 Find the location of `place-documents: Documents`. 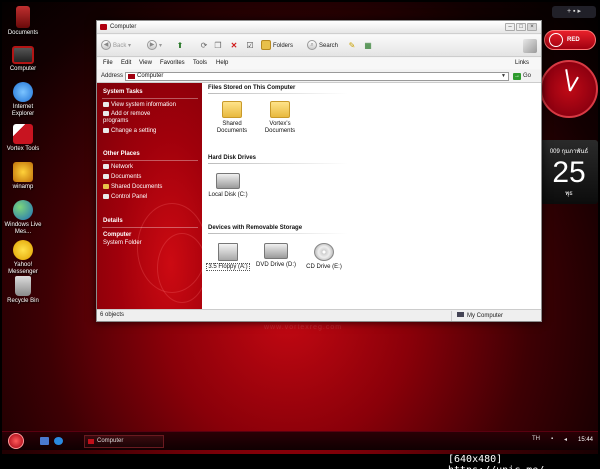

place-documents: Documents is located at coordinates (122, 177).